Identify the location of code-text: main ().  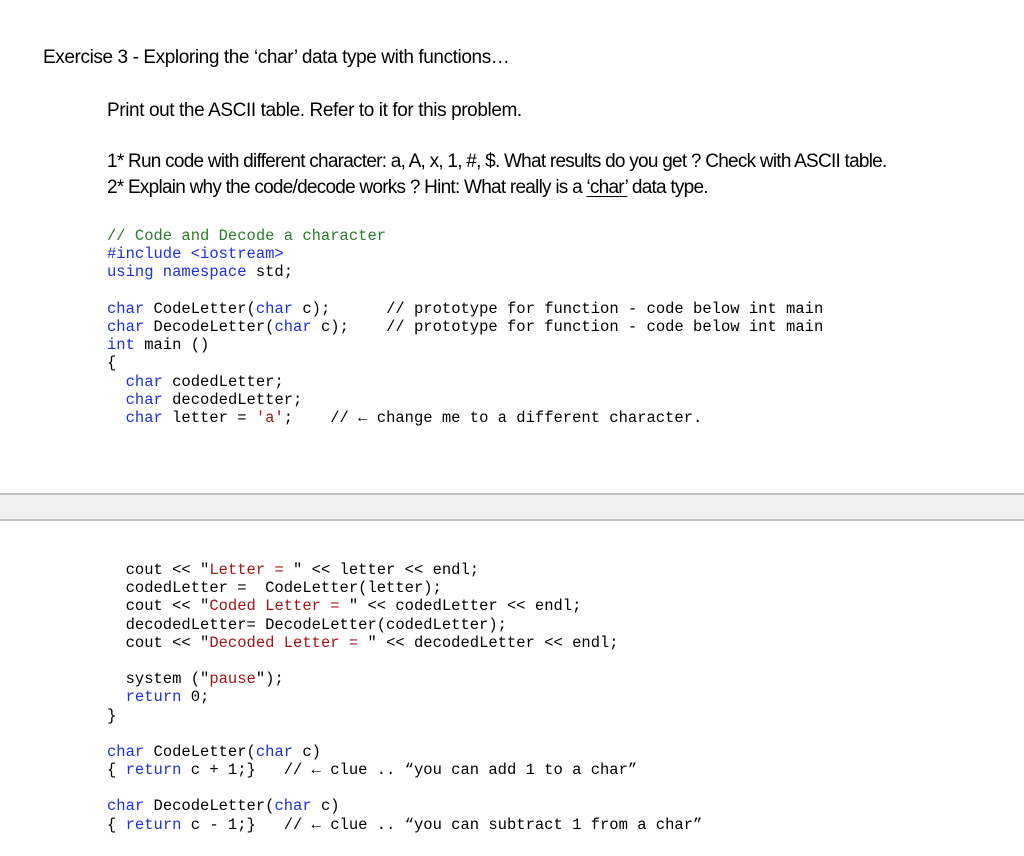
(172, 345).